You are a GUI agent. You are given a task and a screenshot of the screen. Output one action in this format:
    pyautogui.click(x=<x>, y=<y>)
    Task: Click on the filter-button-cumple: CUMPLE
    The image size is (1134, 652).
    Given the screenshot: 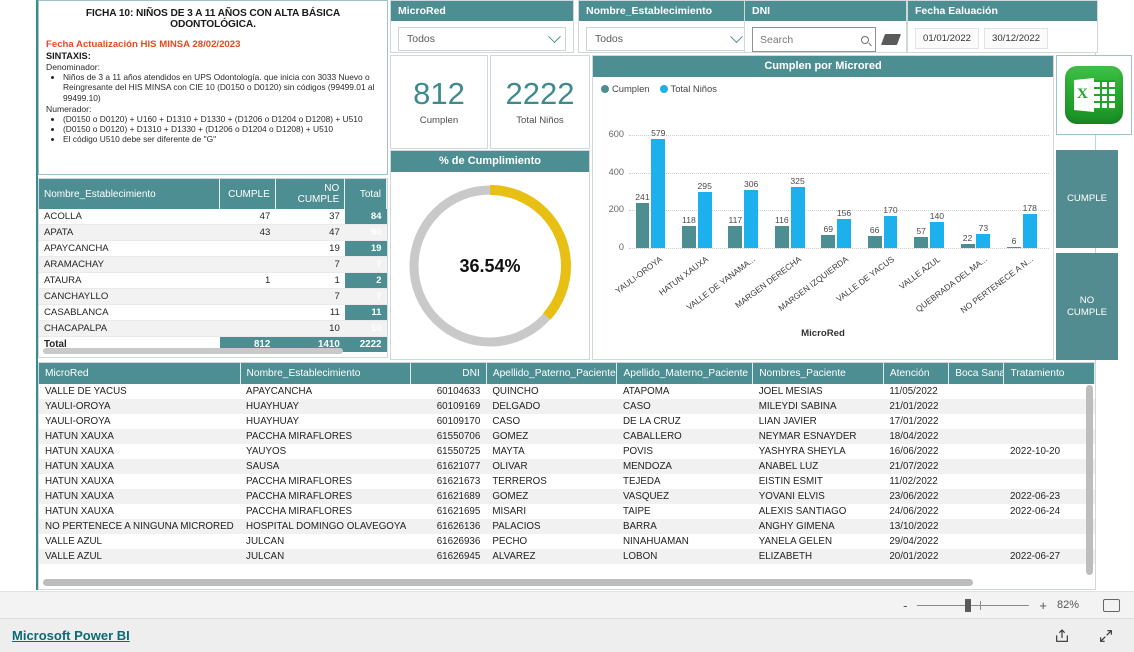 What is the action you would take?
    pyautogui.click(x=1087, y=199)
    